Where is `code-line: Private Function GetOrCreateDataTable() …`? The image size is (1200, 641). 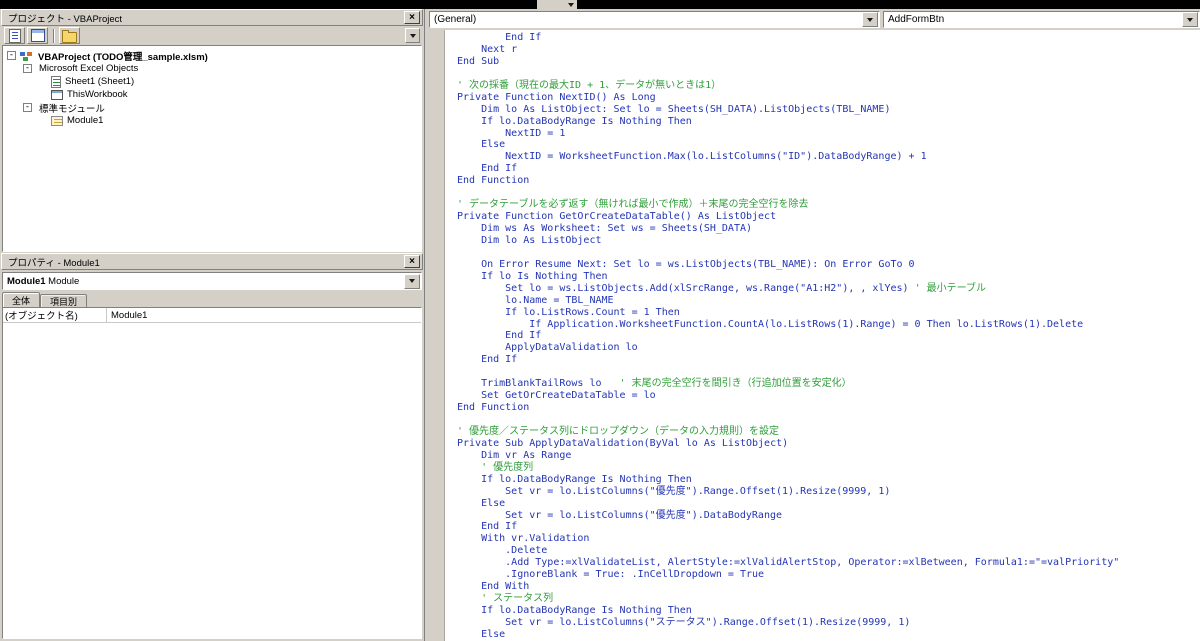
code-line: Private Function GetOrCreateDataTable() … is located at coordinates (617, 217).